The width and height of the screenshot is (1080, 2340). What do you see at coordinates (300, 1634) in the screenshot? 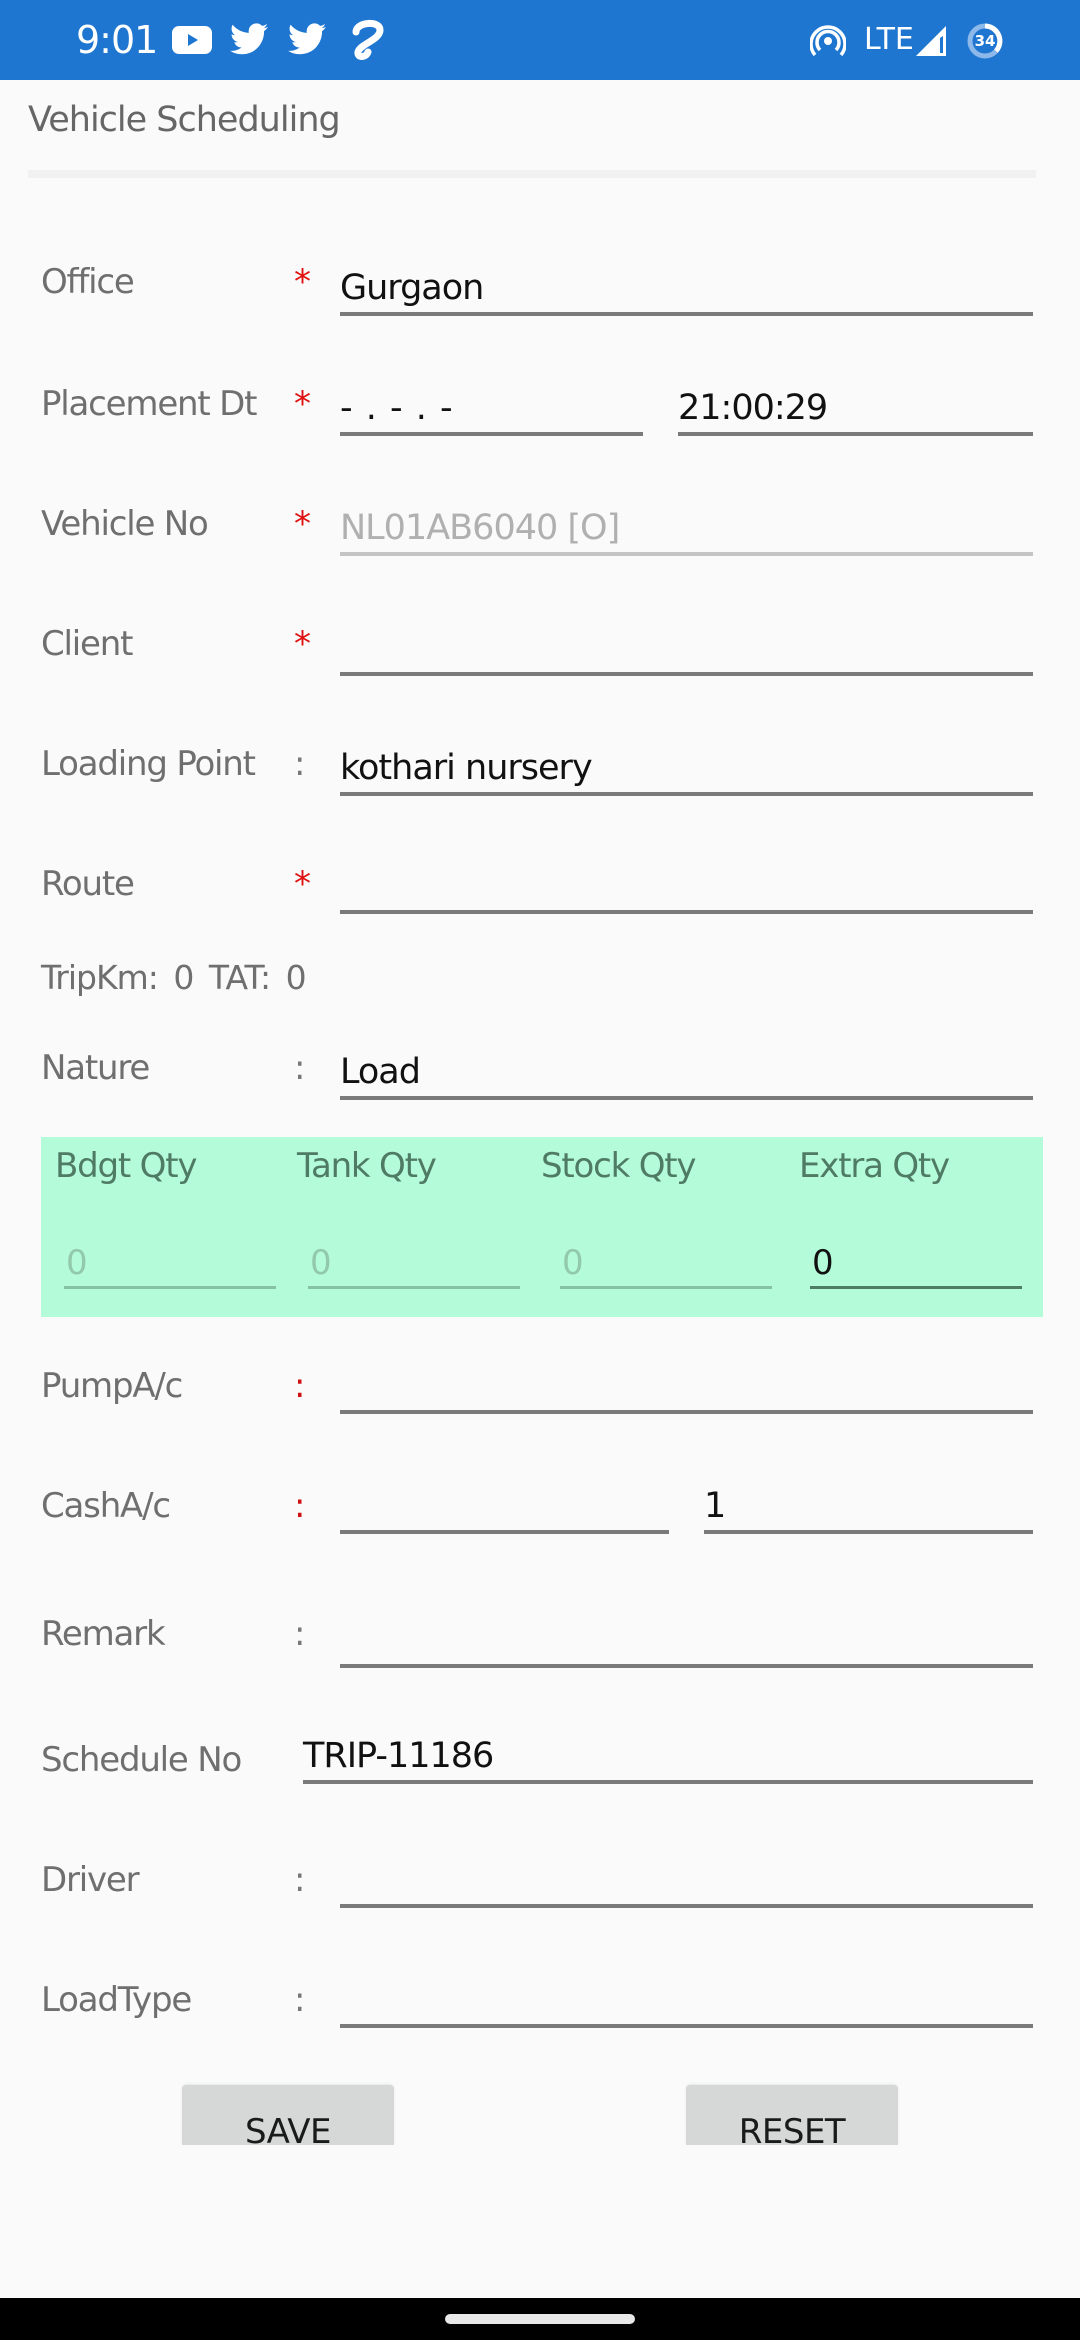
I see `remark-colon: :` at bounding box center [300, 1634].